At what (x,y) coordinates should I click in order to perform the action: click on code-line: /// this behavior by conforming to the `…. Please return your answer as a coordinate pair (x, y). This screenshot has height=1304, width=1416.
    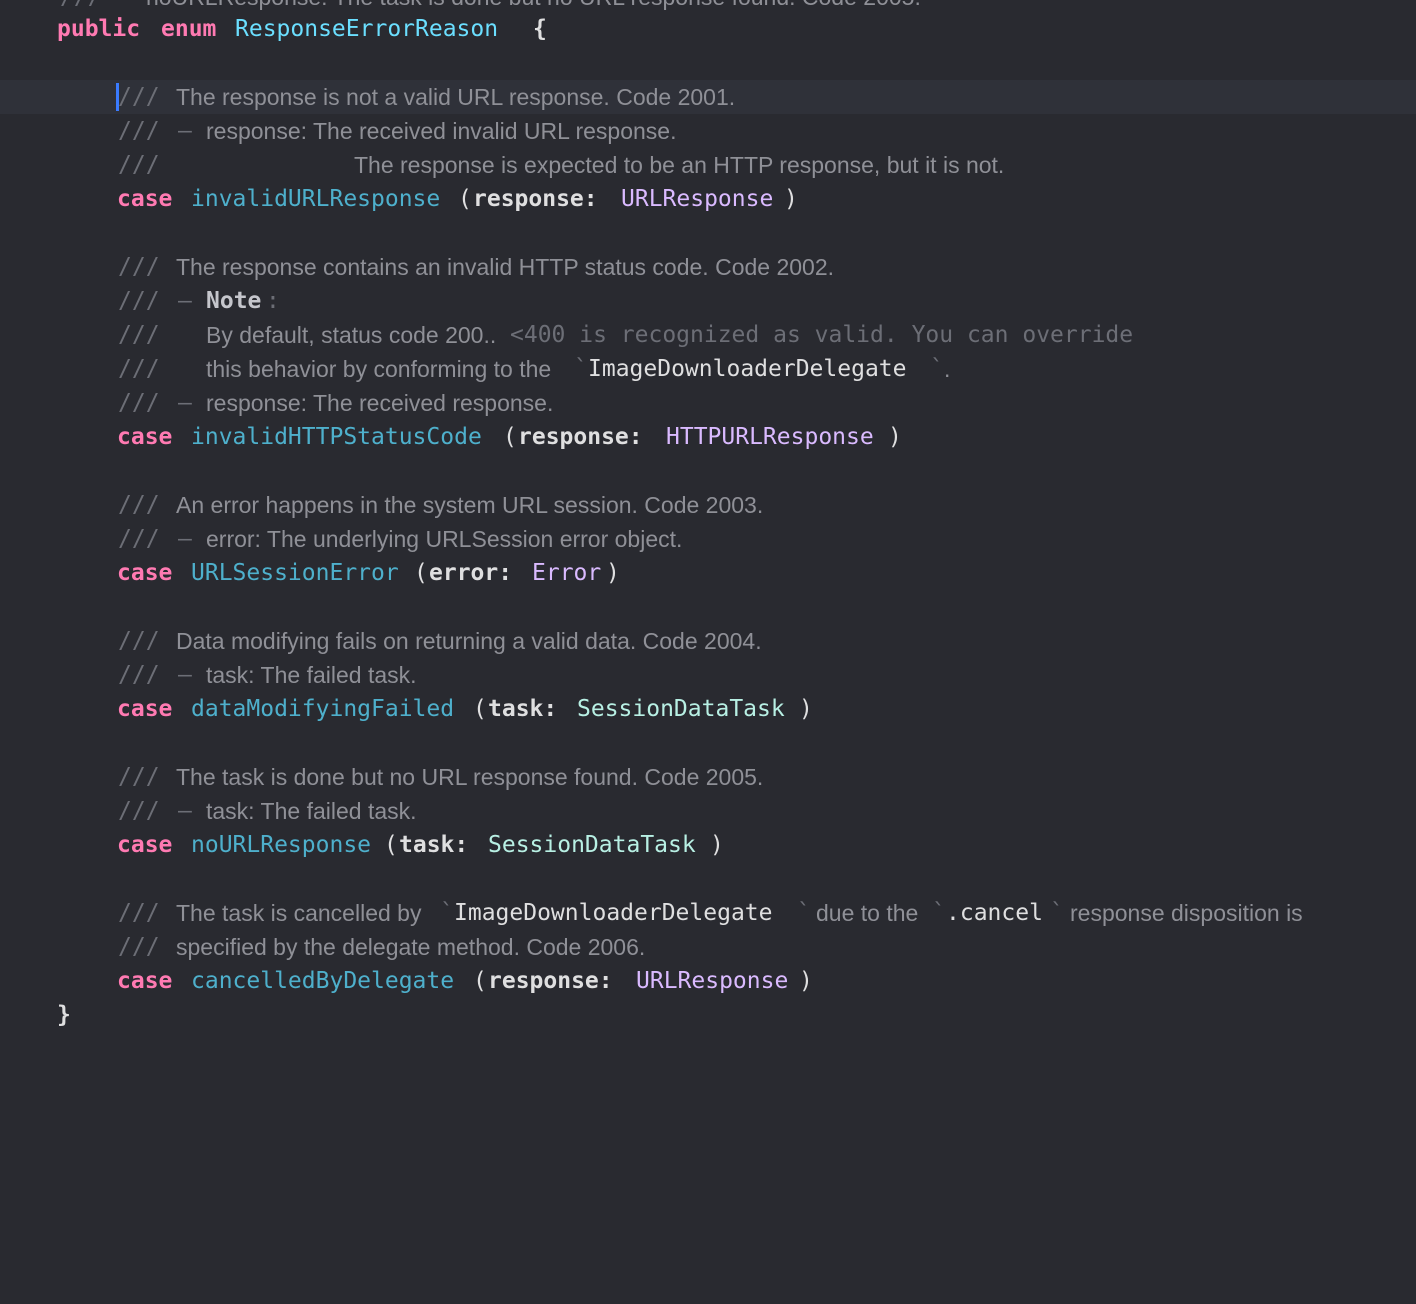
    Looking at the image, I should click on (708, 369).